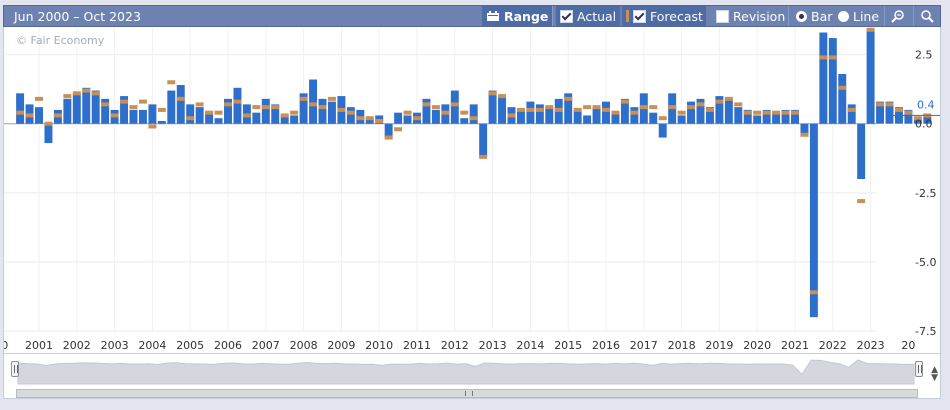  I want to click on range-button: Range, so click(517, 16).